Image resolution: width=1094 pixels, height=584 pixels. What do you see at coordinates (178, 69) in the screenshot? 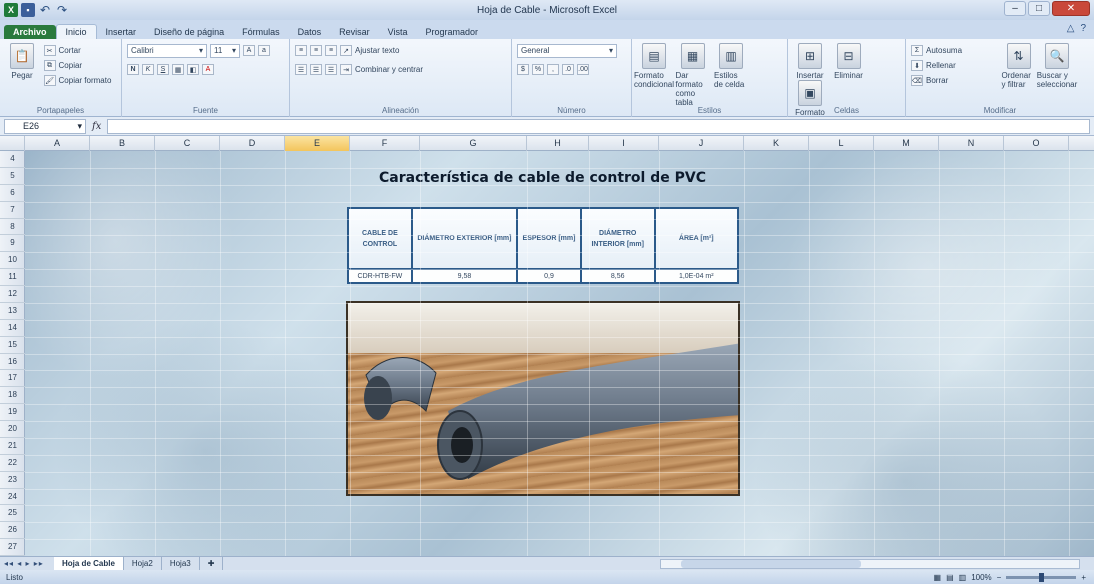
I see `borders-icon: ▦` at bounding box center [178, 69].